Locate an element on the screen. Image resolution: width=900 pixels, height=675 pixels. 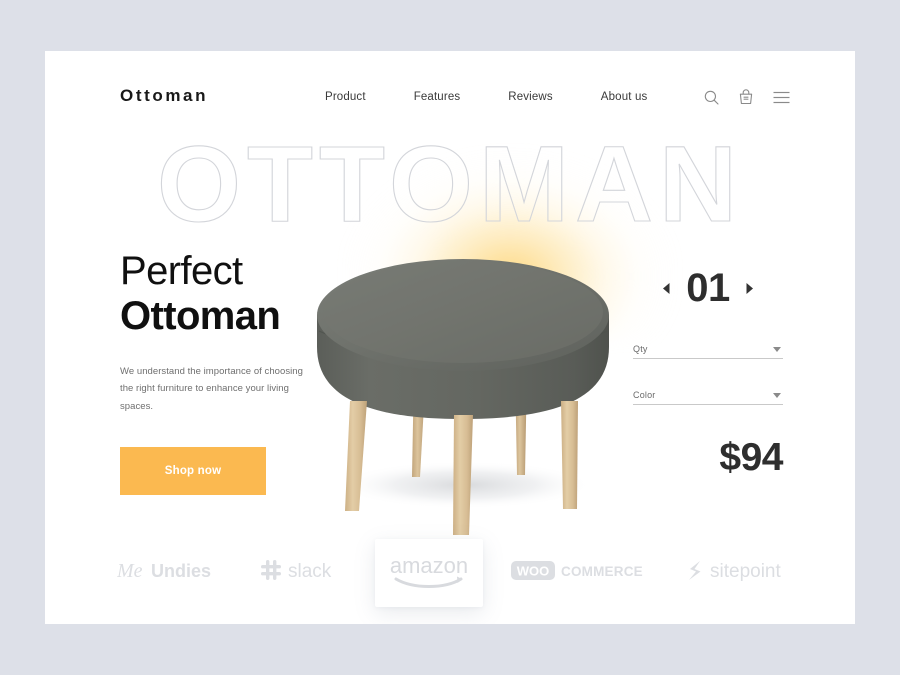
commerce-wordmark-text: COMMERCE is located at coordinates (602, 571).